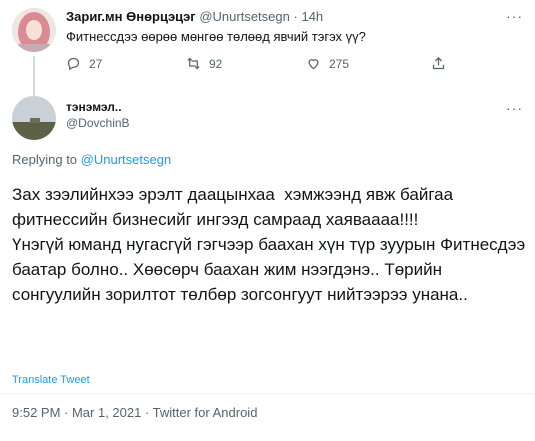 This screenshot has height=441, width=535. I want to click on action-bar: 27 92 275, so click(266, 65).